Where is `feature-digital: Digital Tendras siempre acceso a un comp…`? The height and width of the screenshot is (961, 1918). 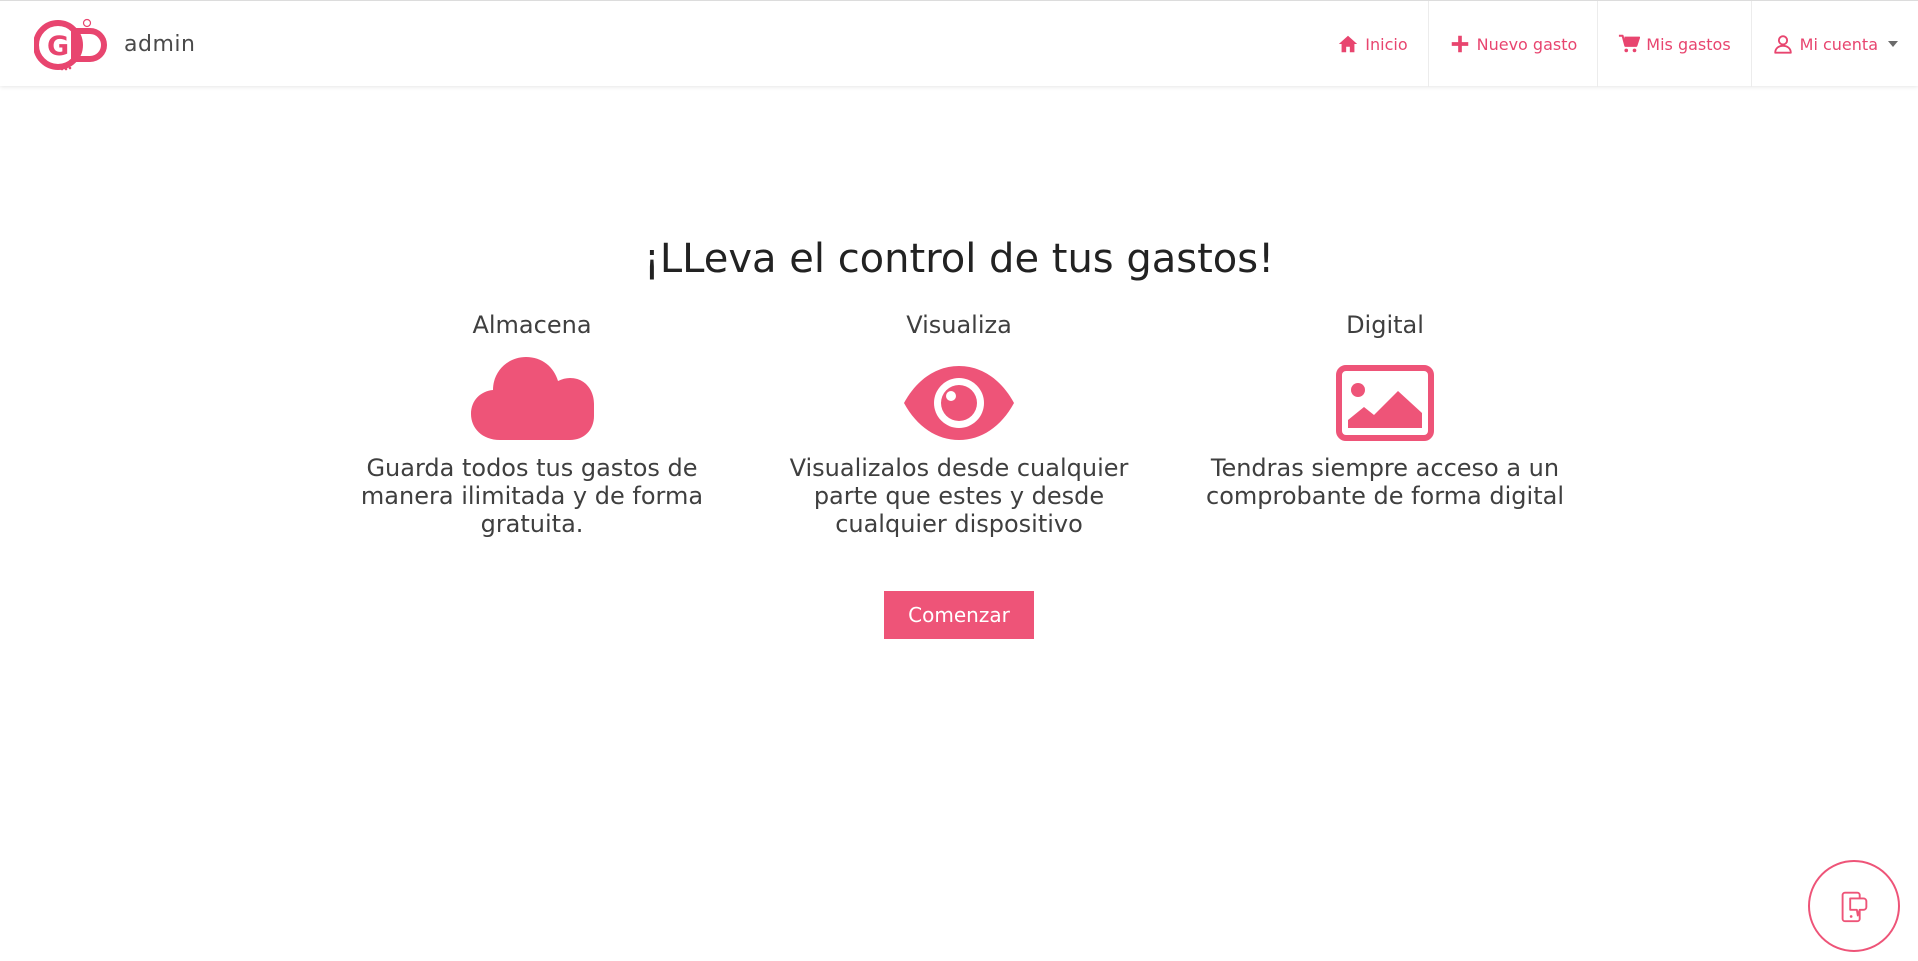 feature-digital: Digital Tendras siempre acceso a un comp… is located at coordinates (1385, 410).